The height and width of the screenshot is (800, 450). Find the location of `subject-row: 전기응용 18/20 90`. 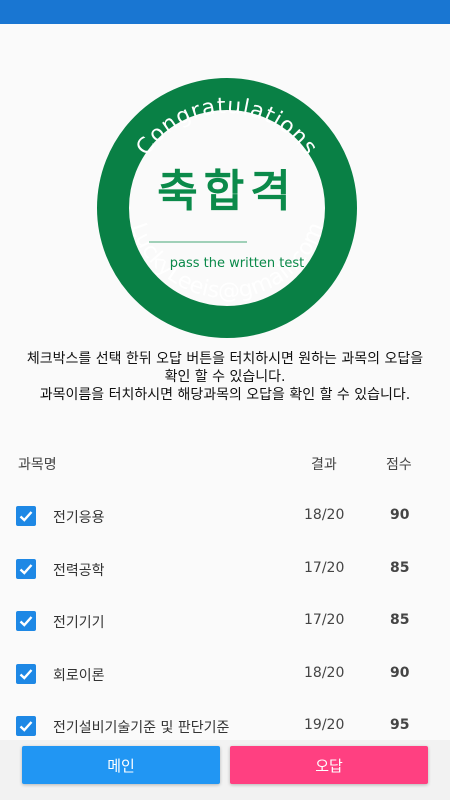

subject-row: 전기응용 18/20 90 is located at coordinates (225, 520).